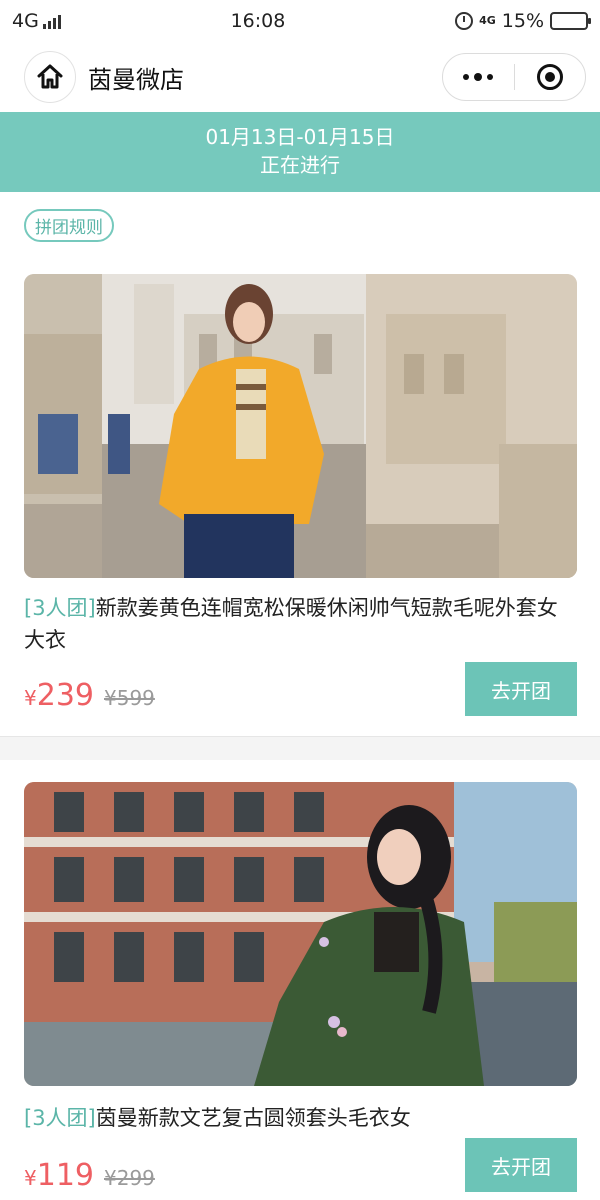  What do you see at coordinates (129, 698) in the screenshot?
I see `original-price: ¥599` at bounding box center [129, 698].